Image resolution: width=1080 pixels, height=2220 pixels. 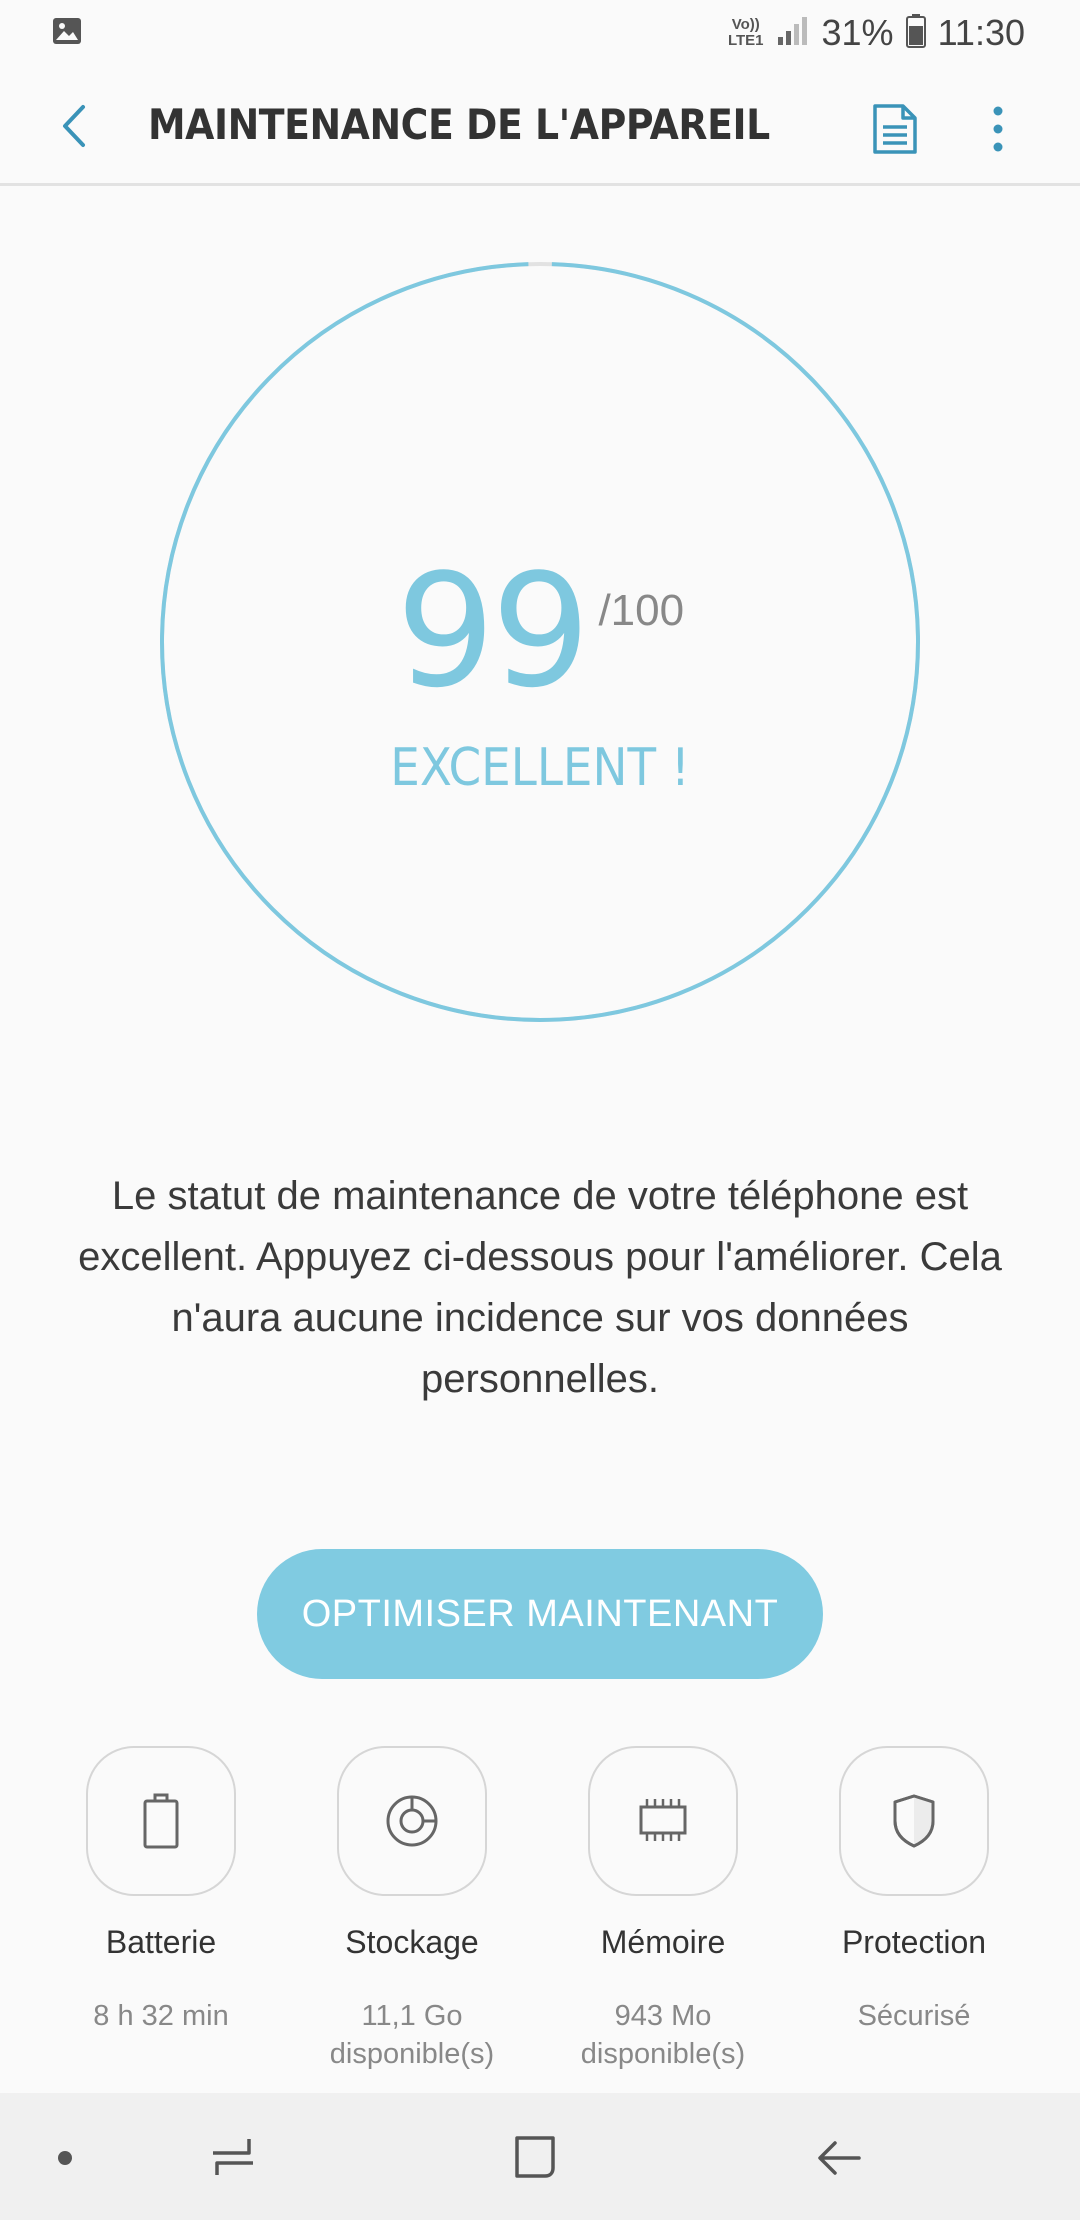 I want to click on home-icon, so click(x=535, y=2157).